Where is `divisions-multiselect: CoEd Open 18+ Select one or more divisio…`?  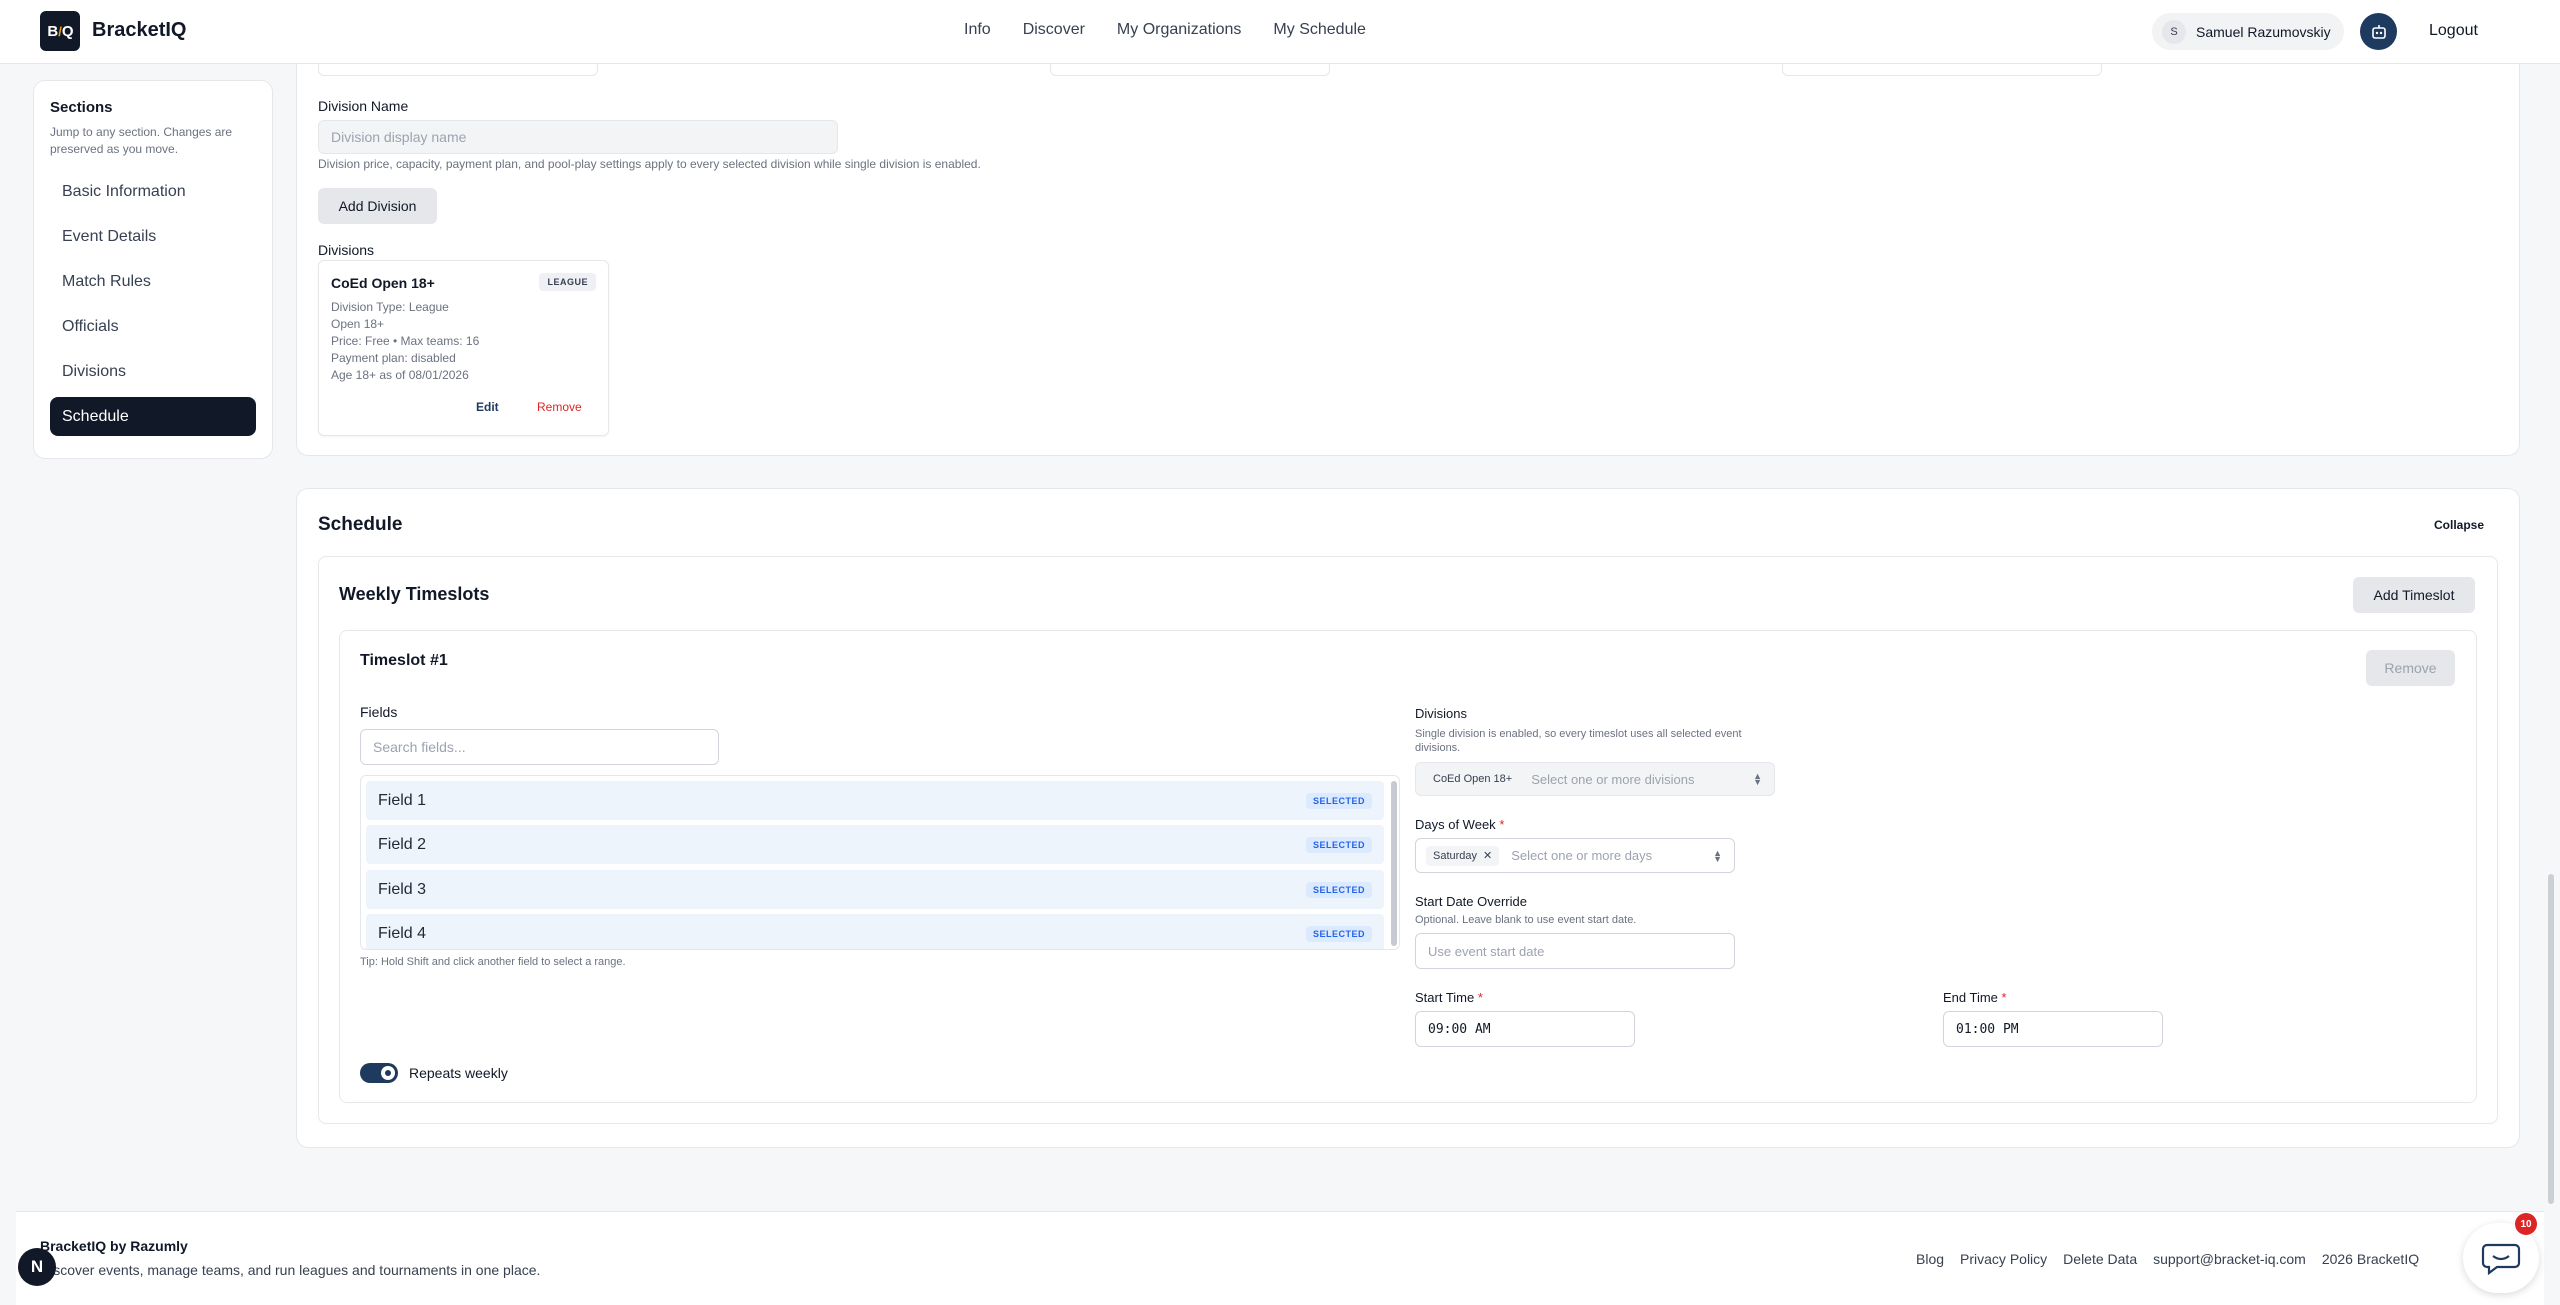 divisions-multiselect: CoEd Open 18+ Select one or more divisio… is located at coordinates (1595, 779).